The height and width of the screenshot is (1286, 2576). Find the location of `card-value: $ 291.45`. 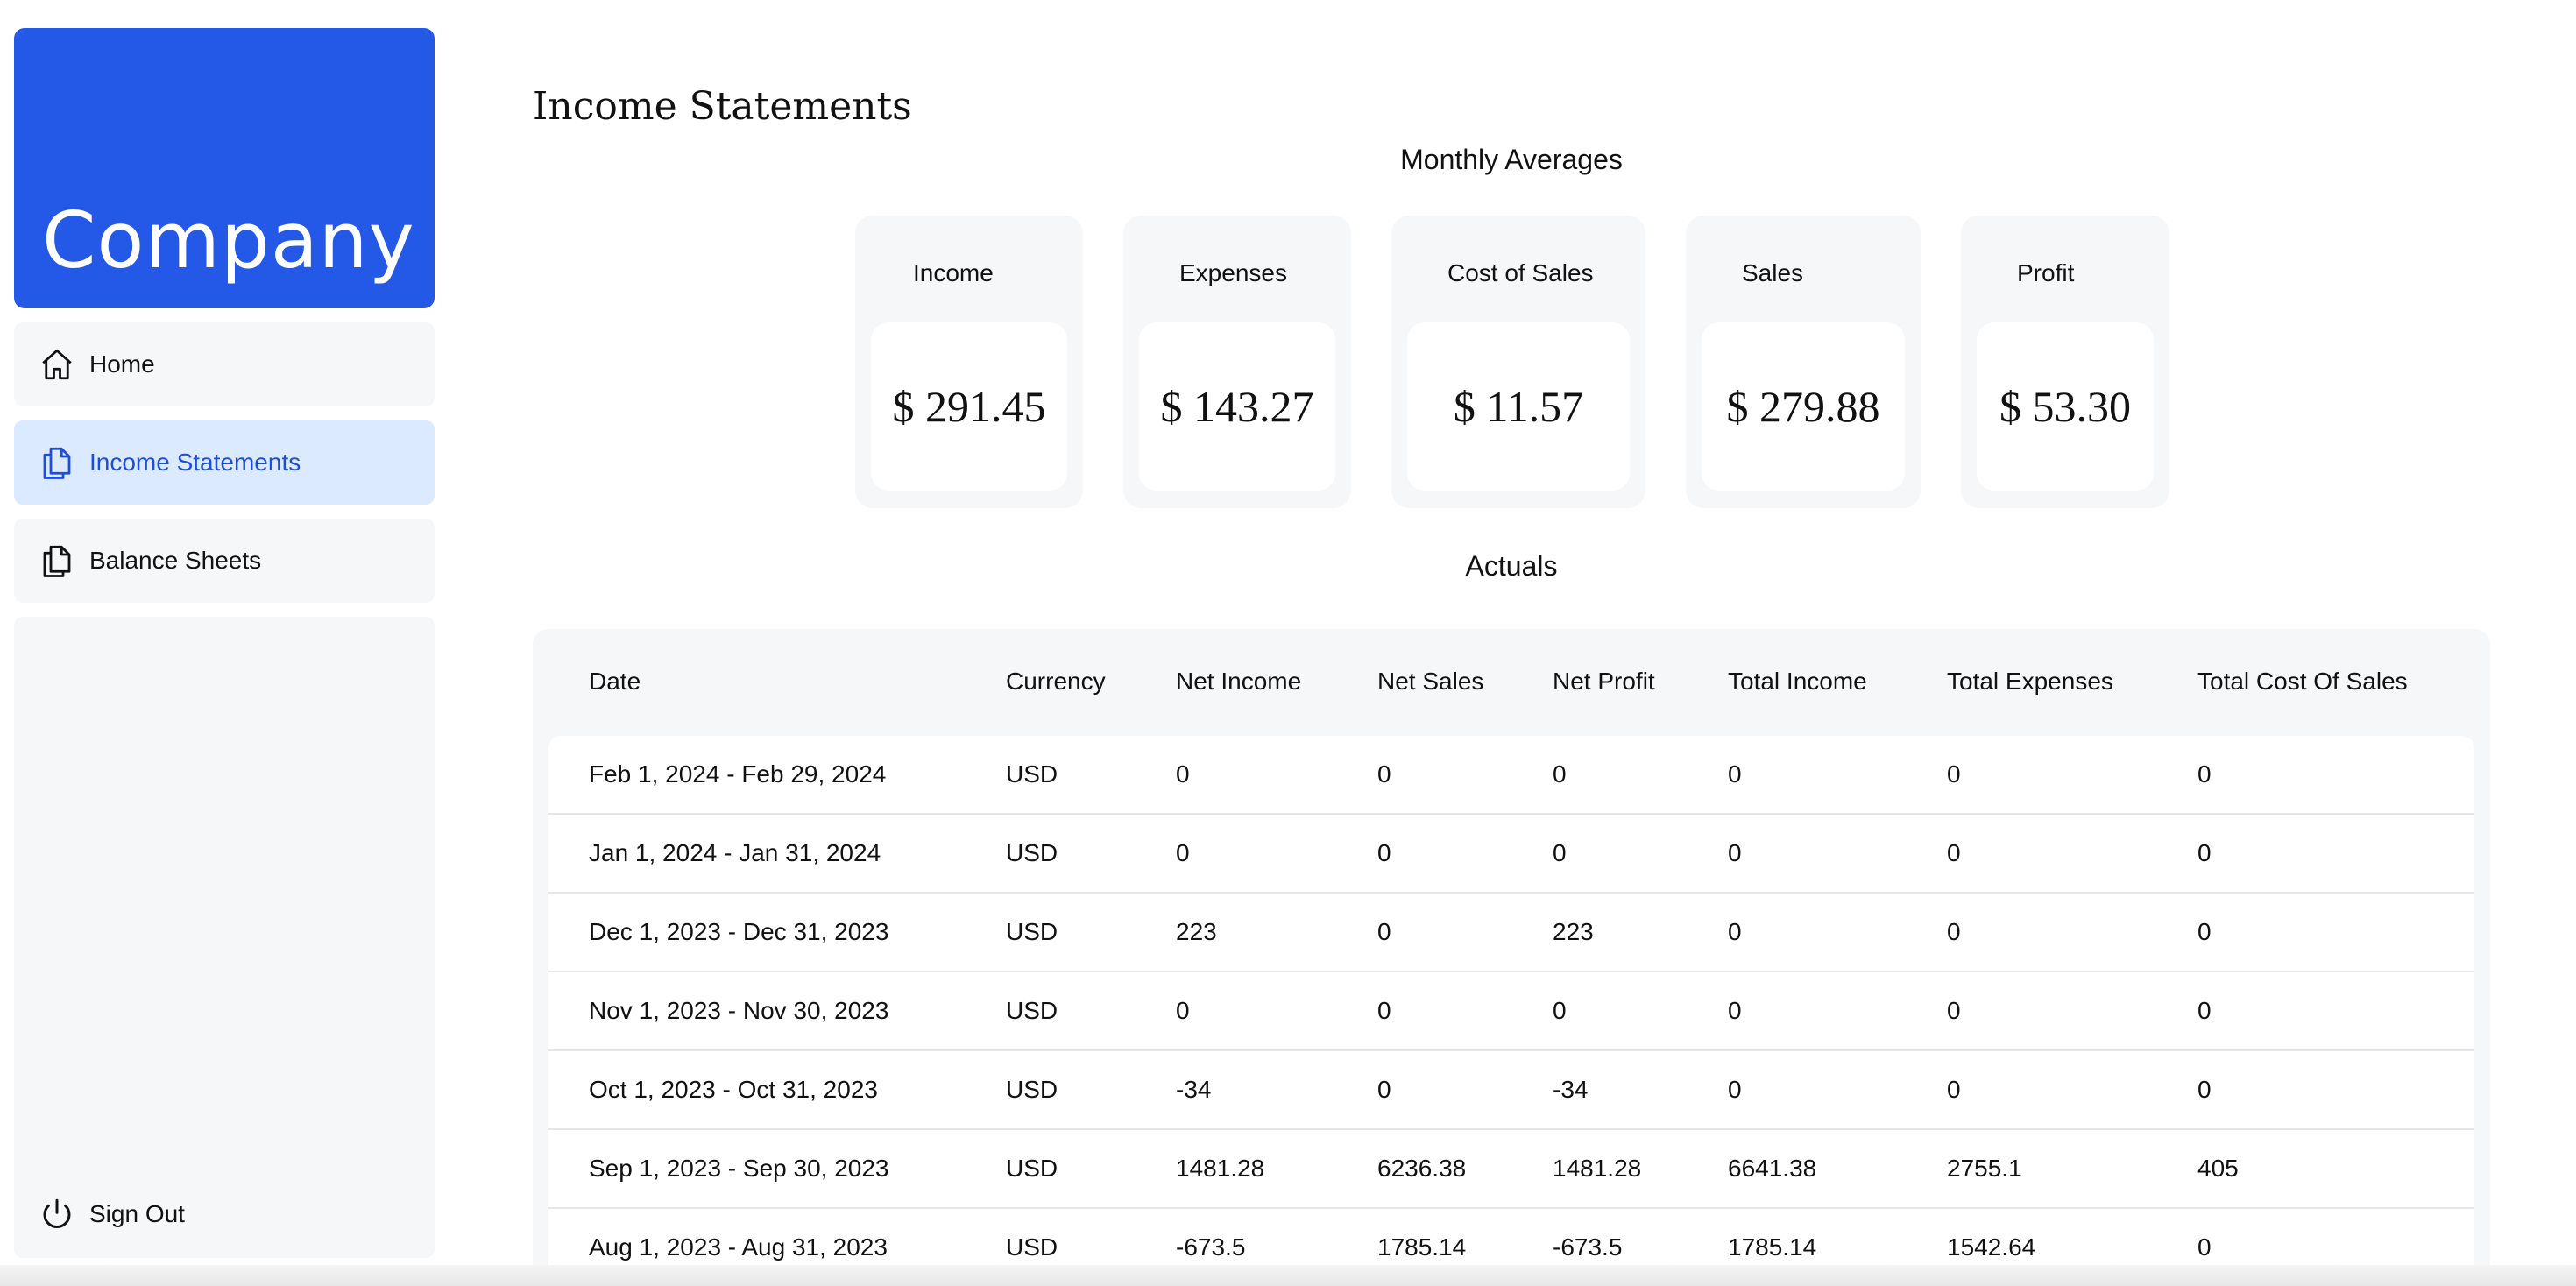

card-value: $ 291.45 is located at coordinates (969, 406).